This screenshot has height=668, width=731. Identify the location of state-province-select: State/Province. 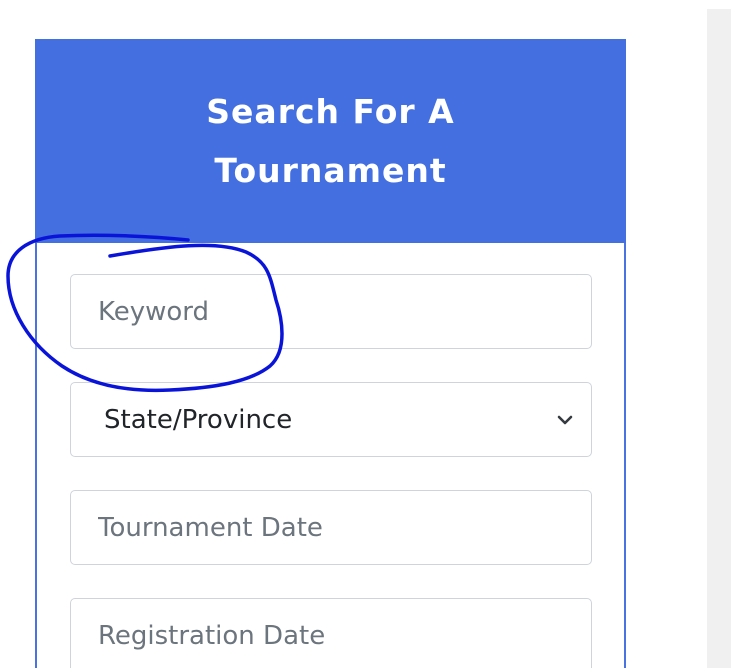
(331, 419).